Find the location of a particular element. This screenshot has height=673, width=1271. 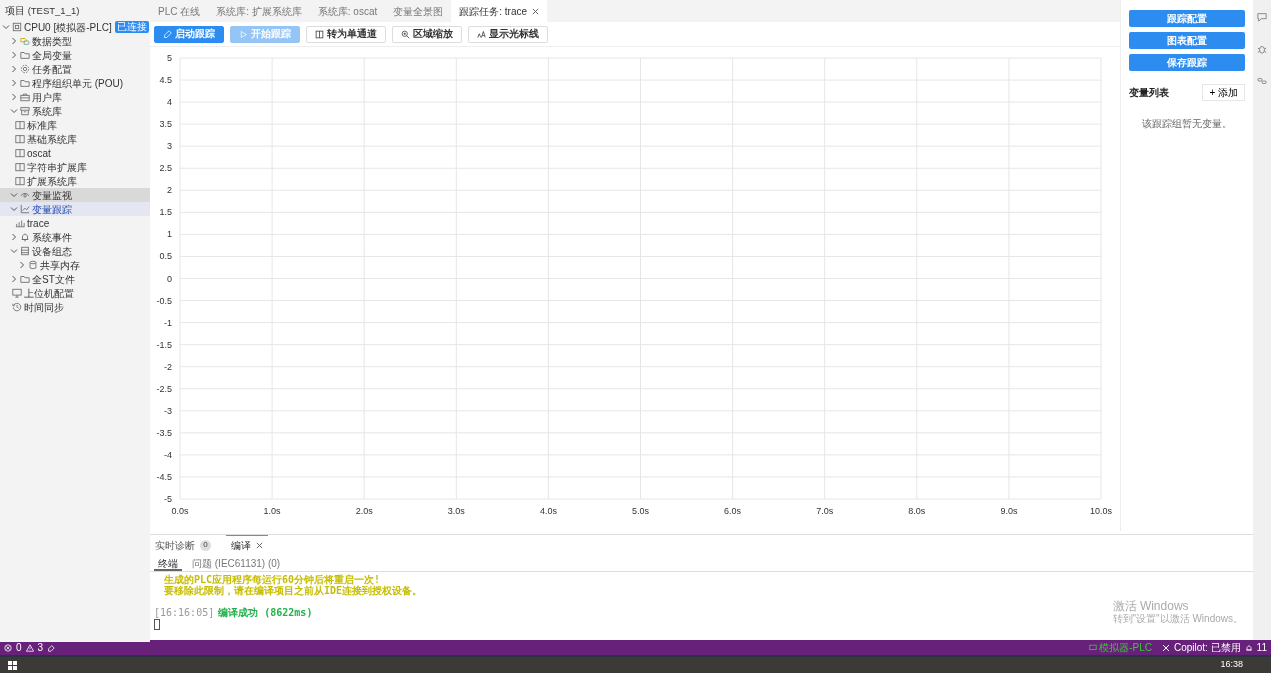

y-tick-label: 1.5 is located at coordinates (165, 212).